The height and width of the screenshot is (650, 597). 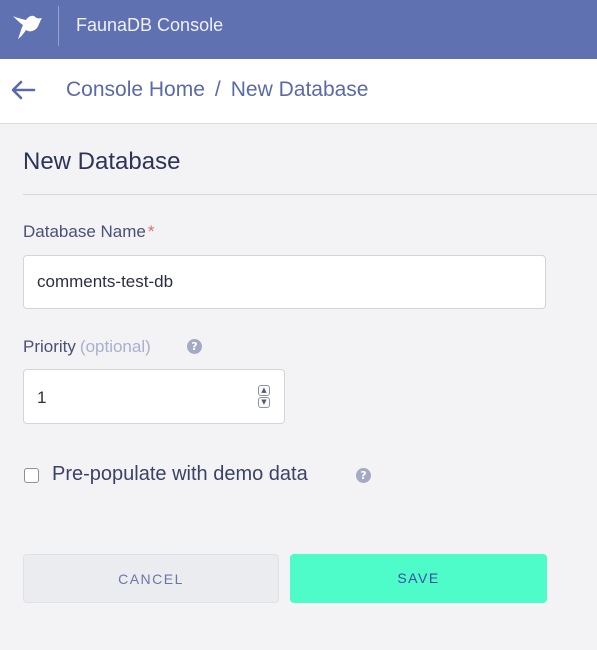 I want to click on top-header: FaunaDB Console, so click(x=298, y=29).